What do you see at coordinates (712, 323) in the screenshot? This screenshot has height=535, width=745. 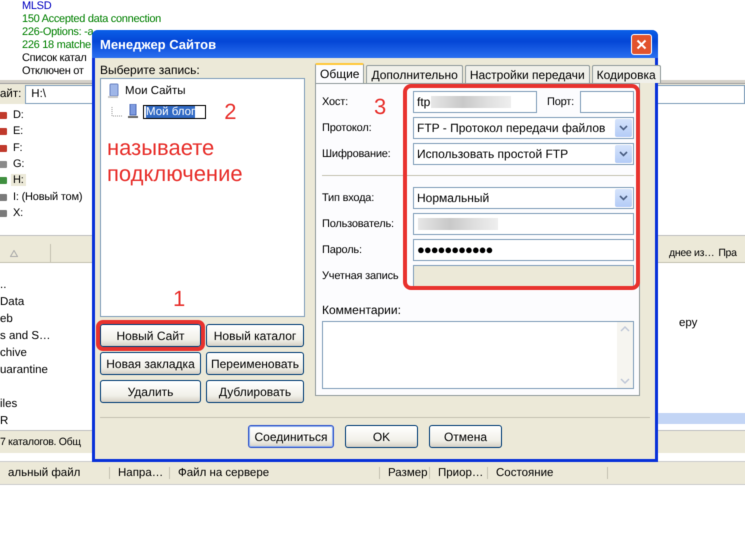 I see `file-name: еру` at bounding box center [712, 323].